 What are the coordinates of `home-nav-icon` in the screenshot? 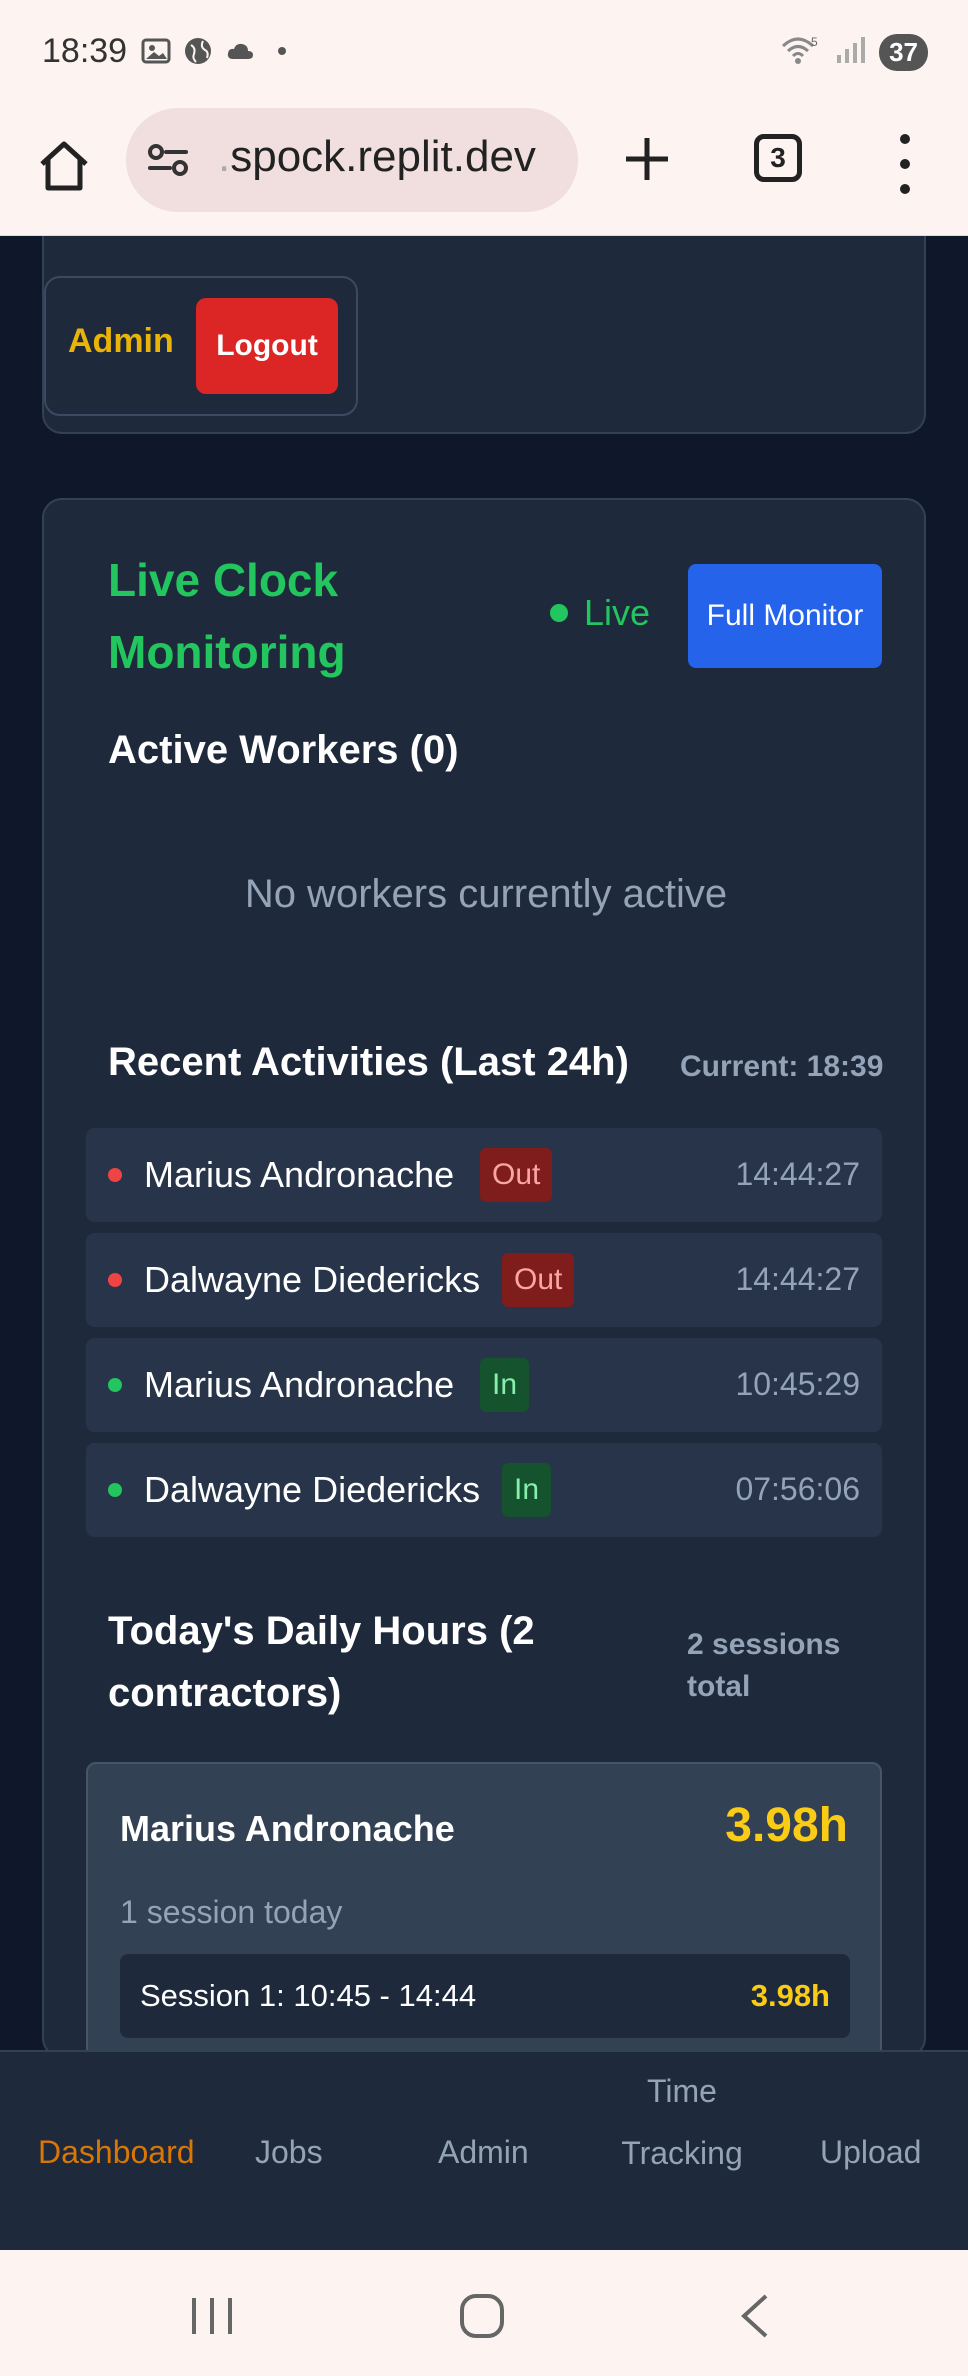 It's located at (482, 2318).